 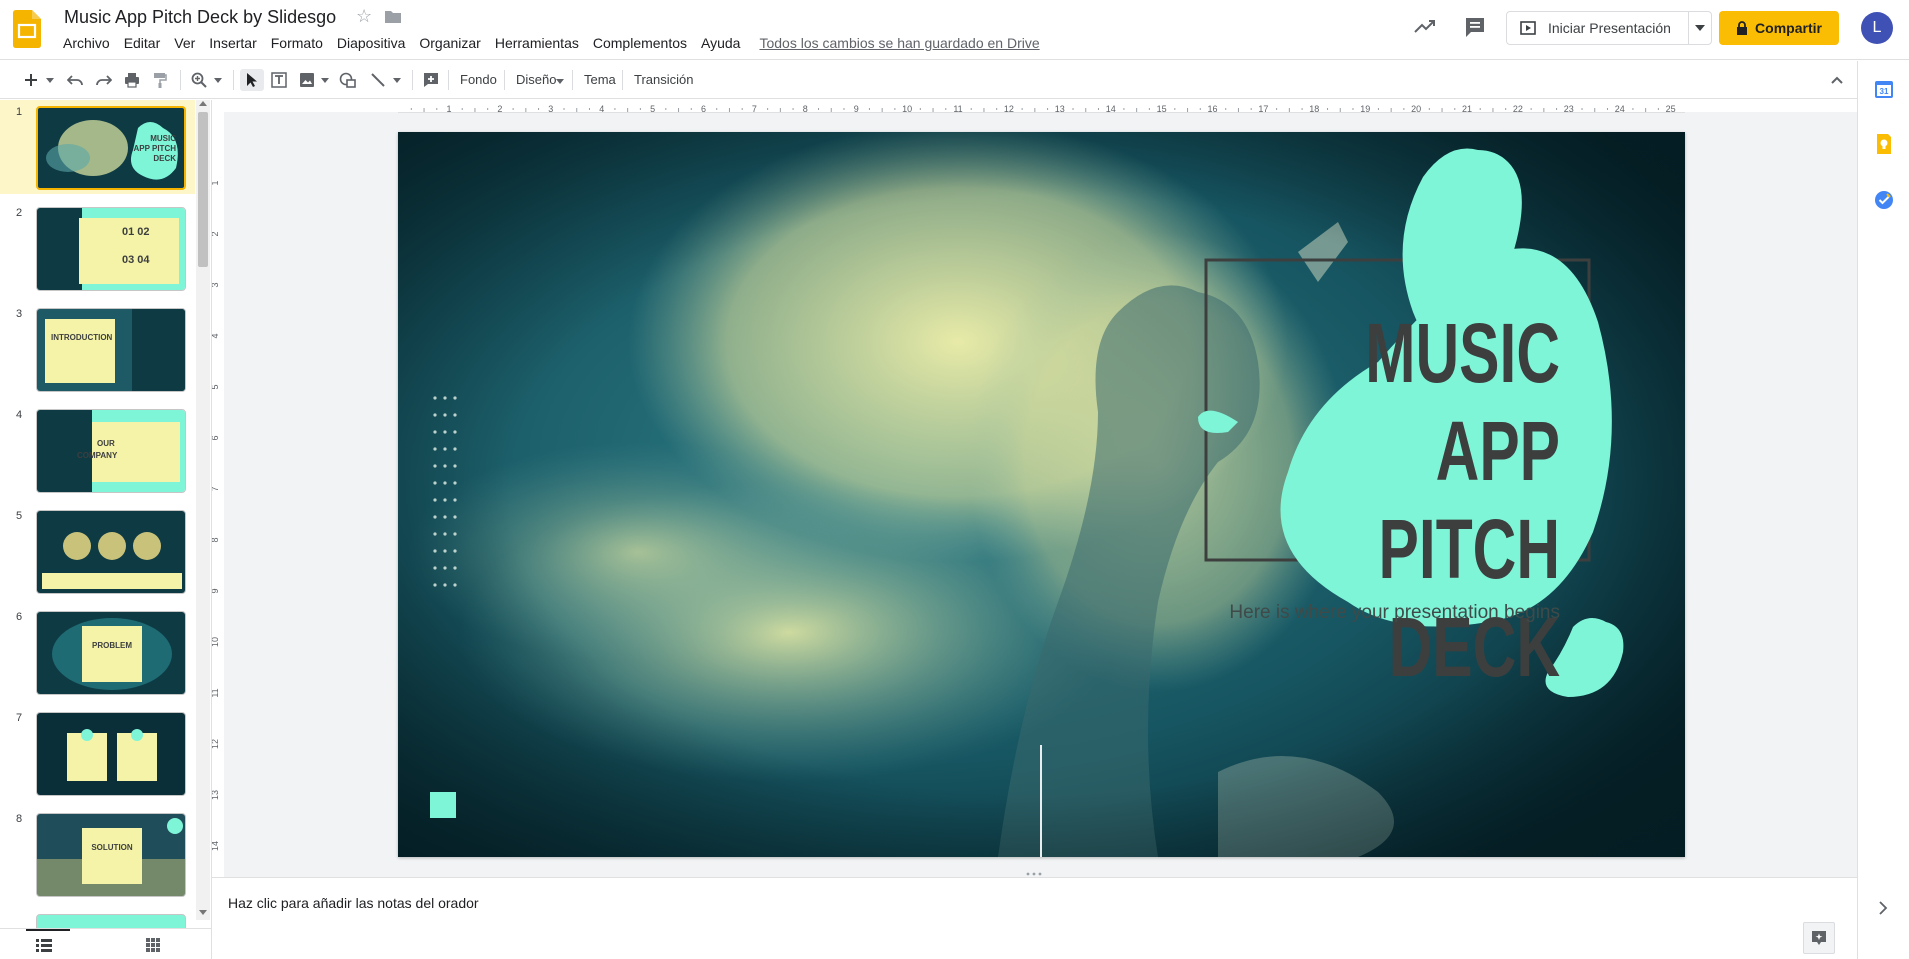 I want to click on menu-herramientas: Herramientas, so click(x=537, y=43).